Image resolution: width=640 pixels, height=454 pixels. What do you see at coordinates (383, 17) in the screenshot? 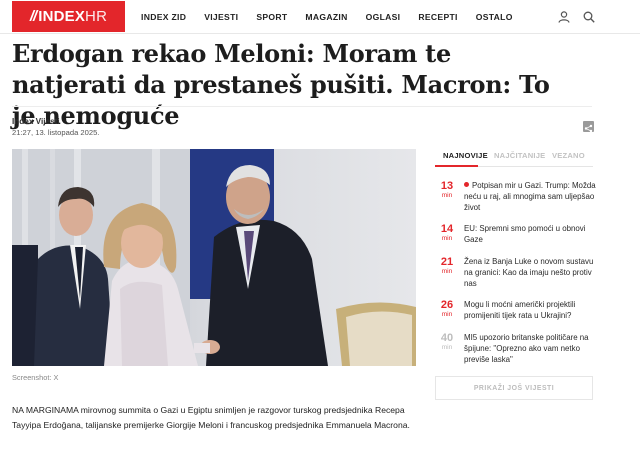
I see `nav-item-oglasi: OGLASI` at bounding box center [383, 17].